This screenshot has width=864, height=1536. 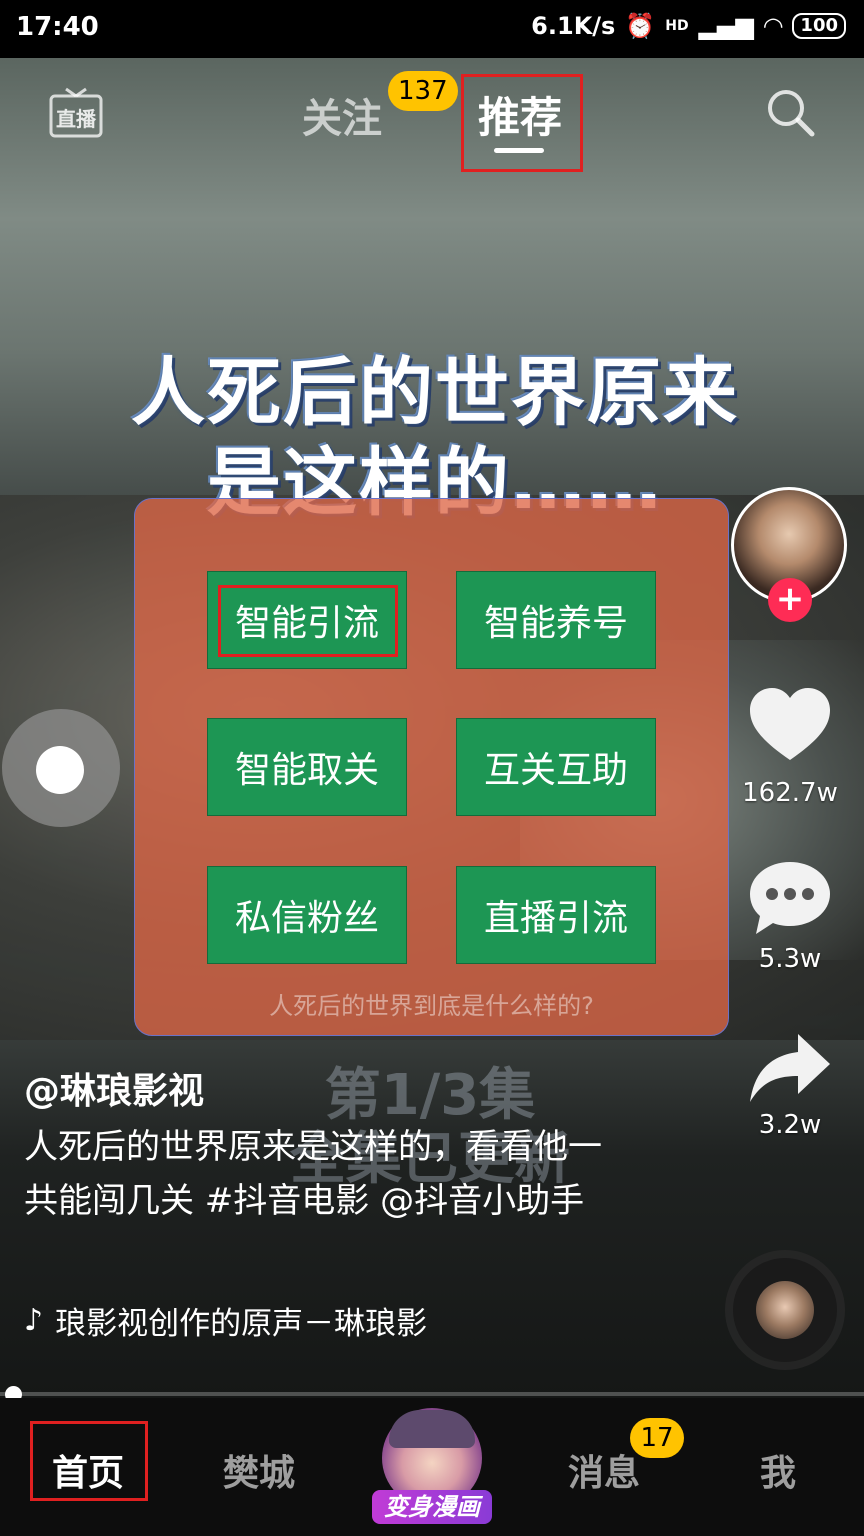 I want to click on share-icon, so click(x=790, y=1070).